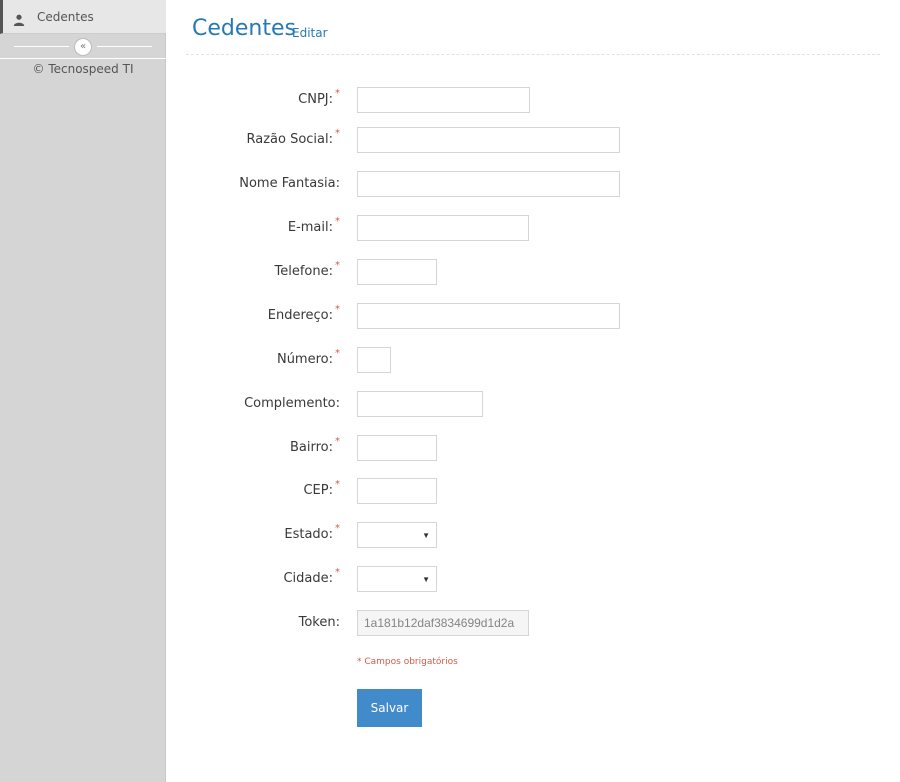 This screenshot has height=782, width=900. Describe the element at coordinates (293, 137) in the screenshot. I see `razao-social-label: Razão Social: *` at that location.